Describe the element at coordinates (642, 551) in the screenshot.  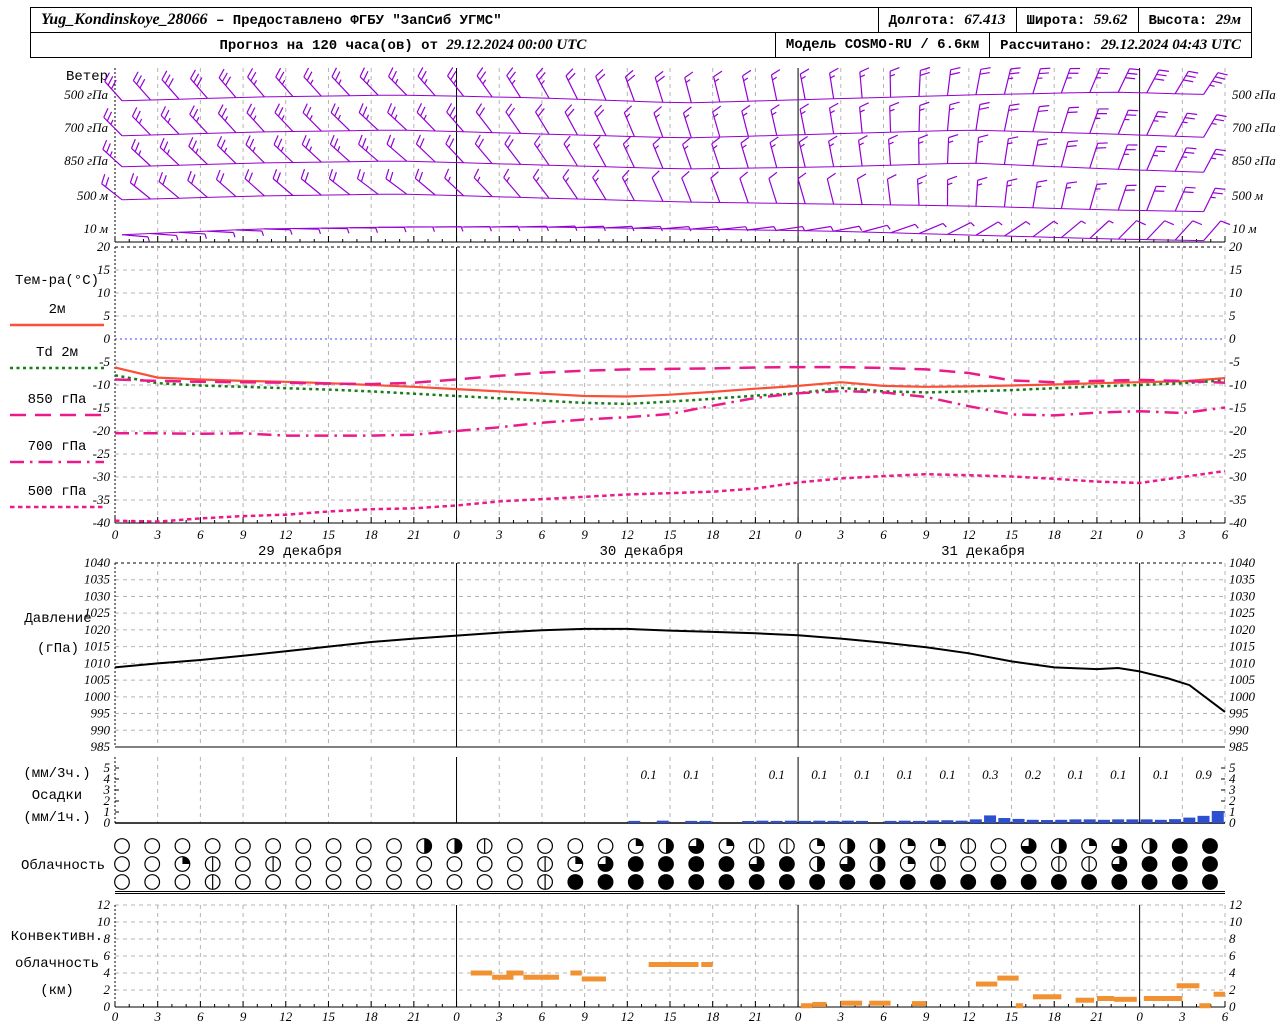
I see `svg-text: 30 декабря` at that location.